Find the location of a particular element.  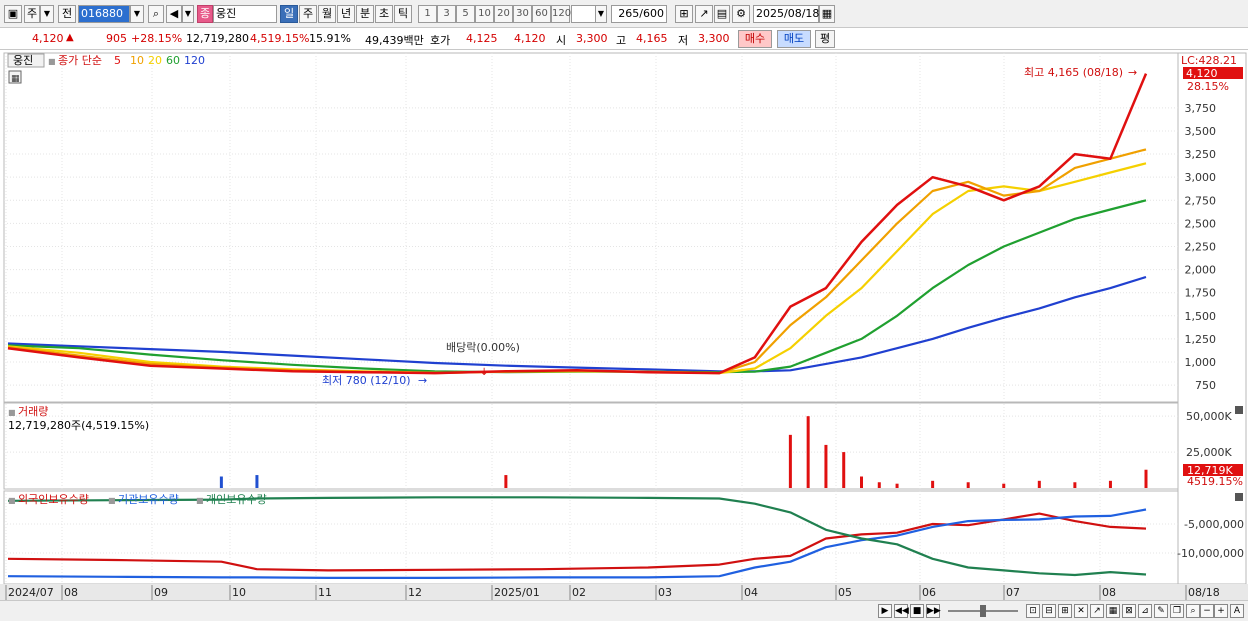

low-annotation: 최저 780 (12/10) is located at coordinates (366, 380).